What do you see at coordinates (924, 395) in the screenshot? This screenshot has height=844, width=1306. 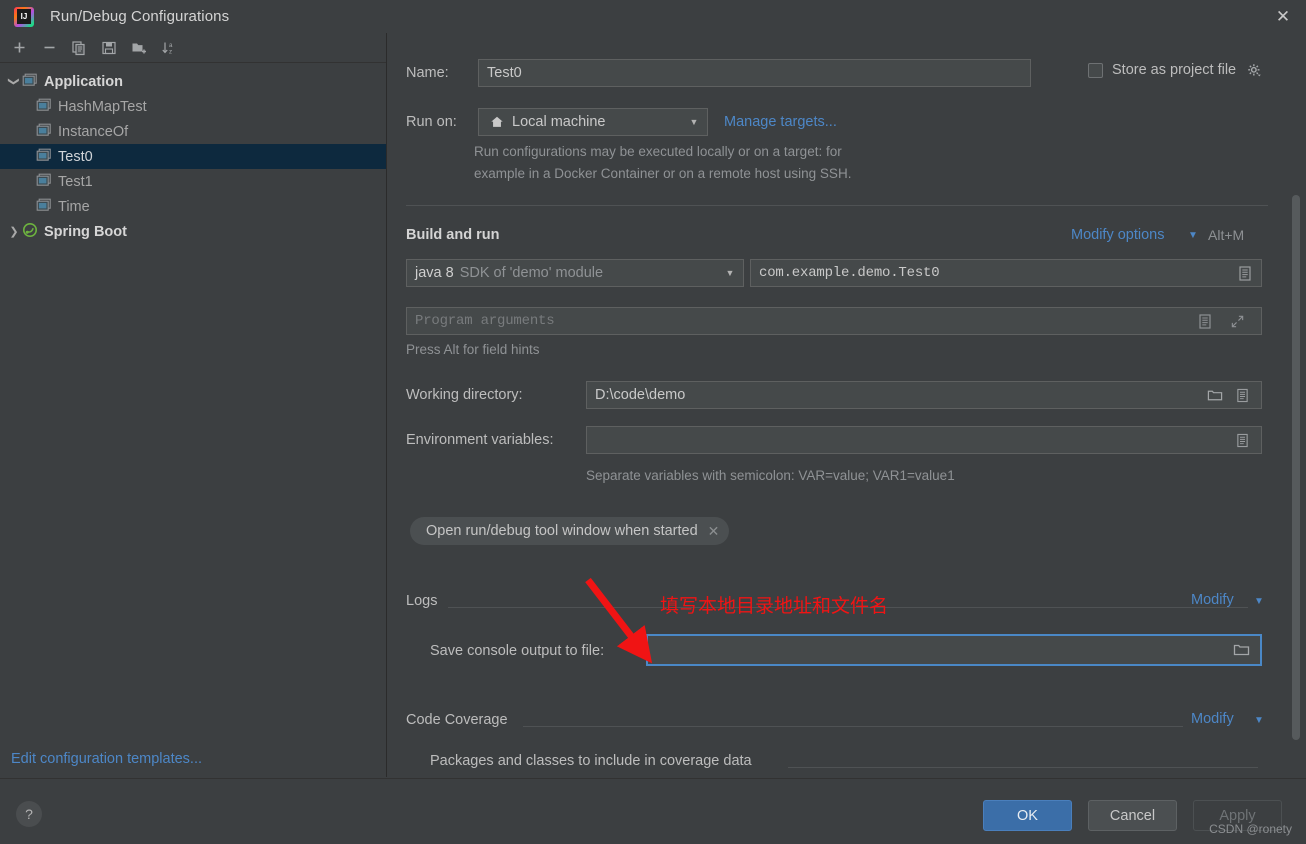 I see `working-directory-input: D:\code\demo` at bounding box center [924, 395].